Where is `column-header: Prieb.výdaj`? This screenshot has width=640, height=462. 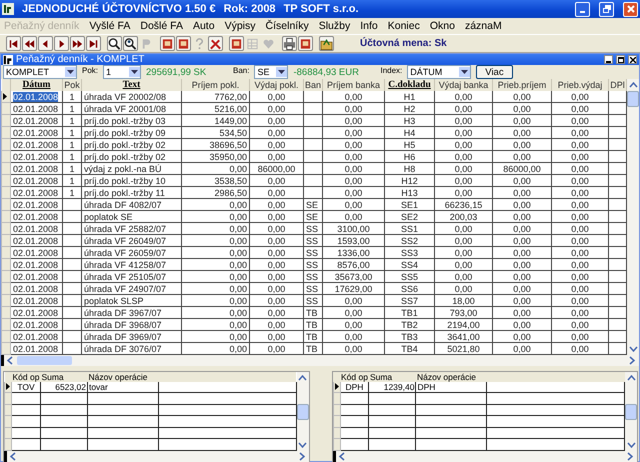 column-header: Prieb.výdaj is located at coordinates (580, 85).